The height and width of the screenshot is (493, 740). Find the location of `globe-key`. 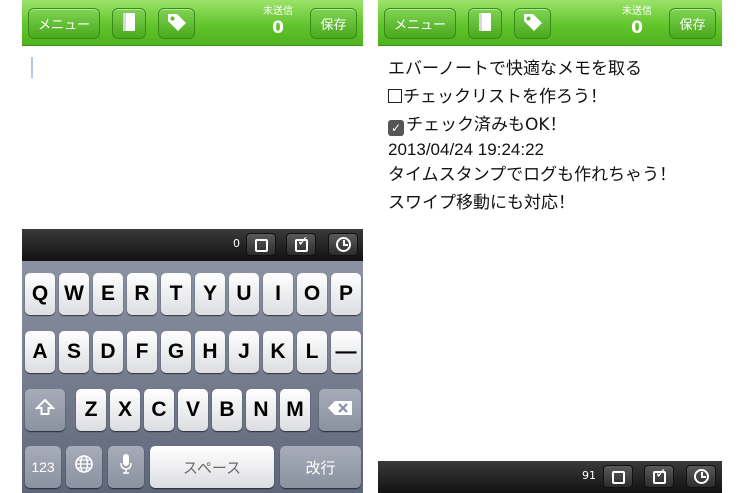

globe-key is located at coordinates (84, 467).